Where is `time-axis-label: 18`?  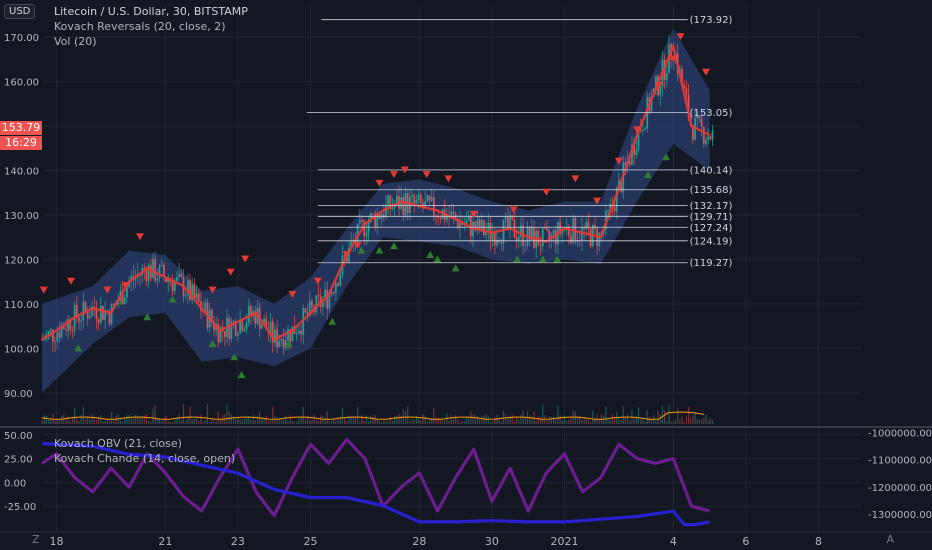
time-axis-label: 18 is located at coordinates (57, 541).